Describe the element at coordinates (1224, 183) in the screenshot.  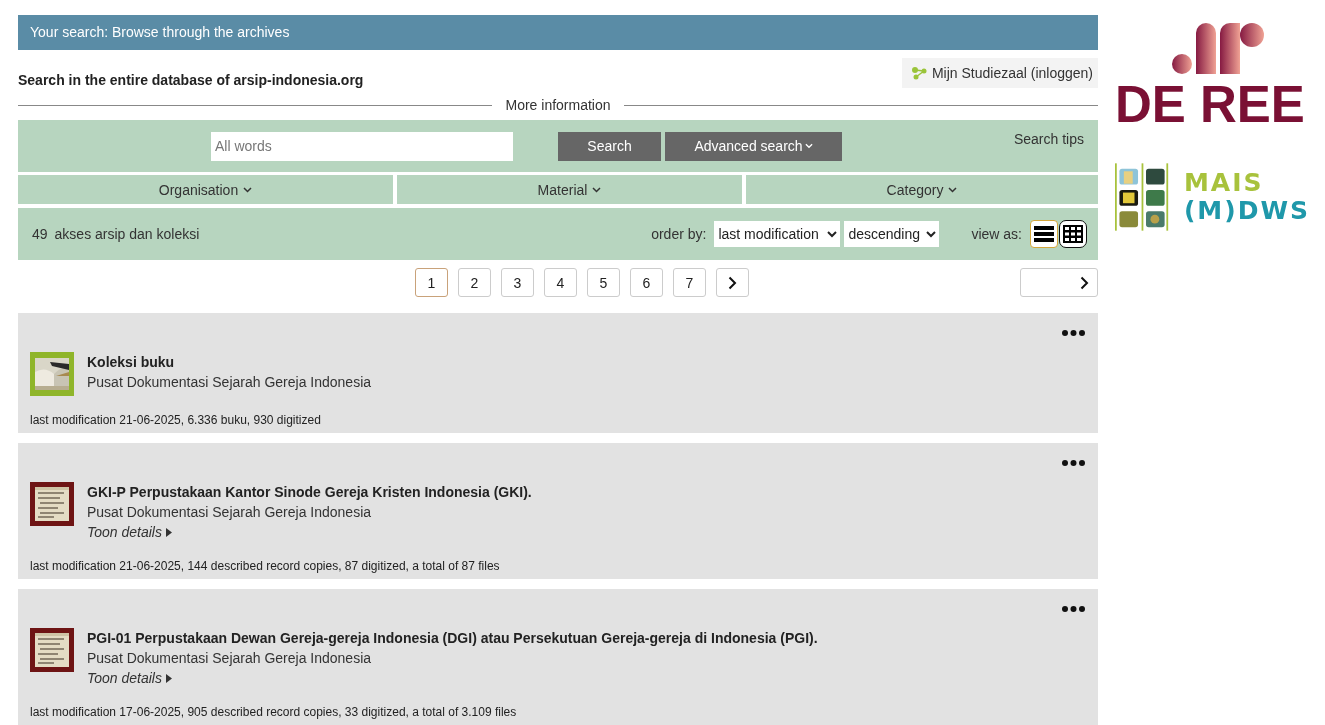
I see `logo-text: MAIS` at that location.